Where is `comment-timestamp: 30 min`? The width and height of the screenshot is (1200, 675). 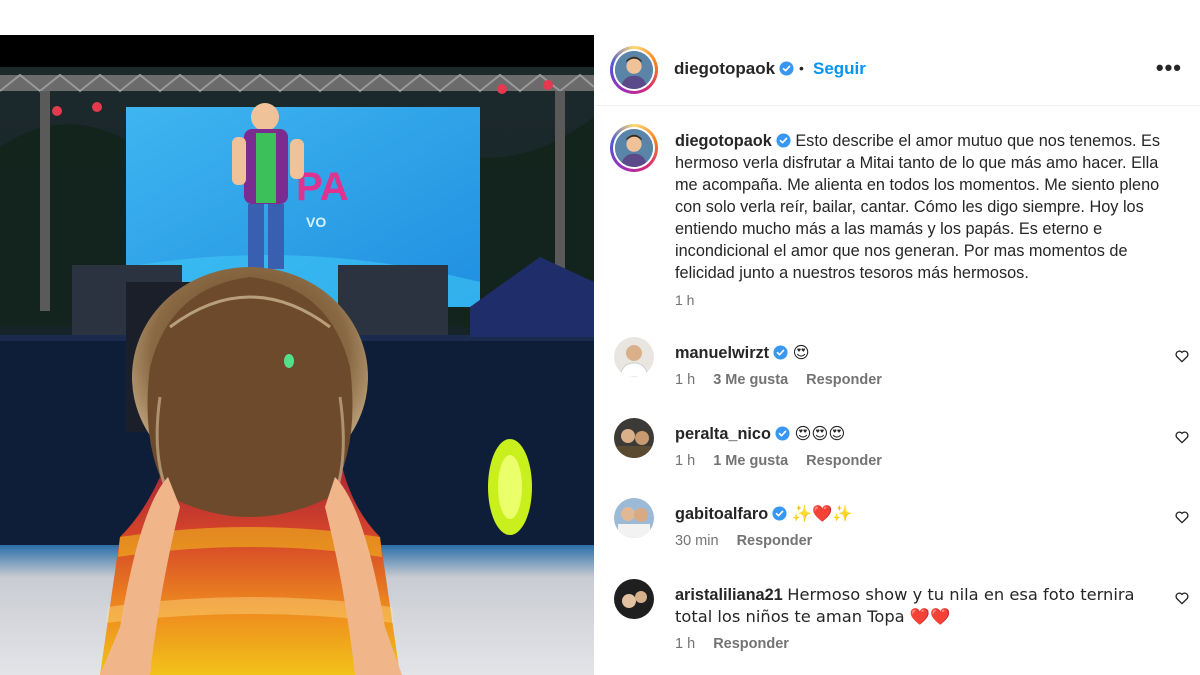
comment-timestamp: 30 min is located at coordinates (697, 541).